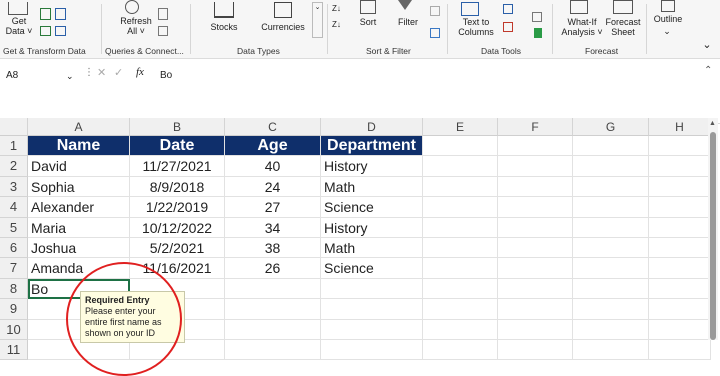  Describe the element at coordinates (460, 127) in the screenshot. I see `column-header-e: E` at that location.